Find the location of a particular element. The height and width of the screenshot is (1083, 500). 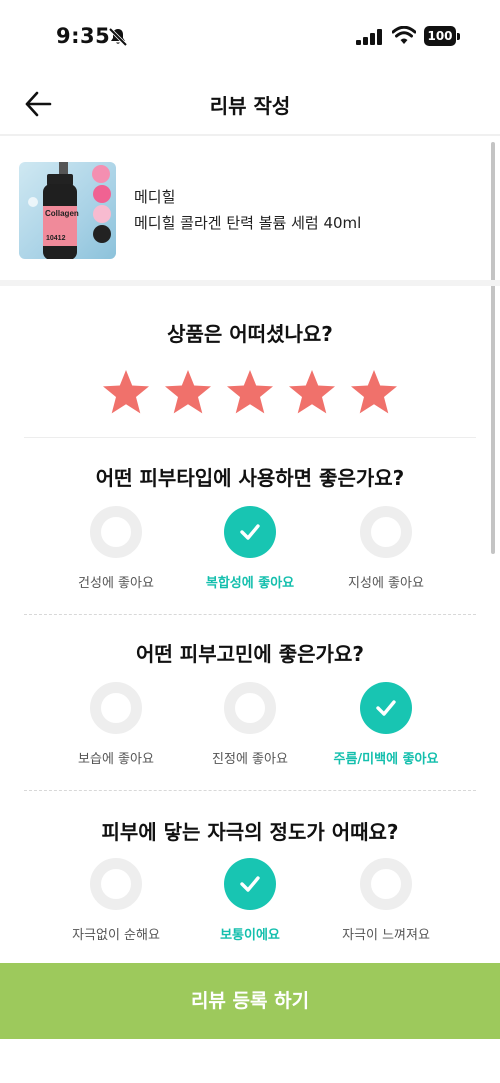

submit-review-button: 리뷰 등록 하기 is located at coordinates (250, 1001).